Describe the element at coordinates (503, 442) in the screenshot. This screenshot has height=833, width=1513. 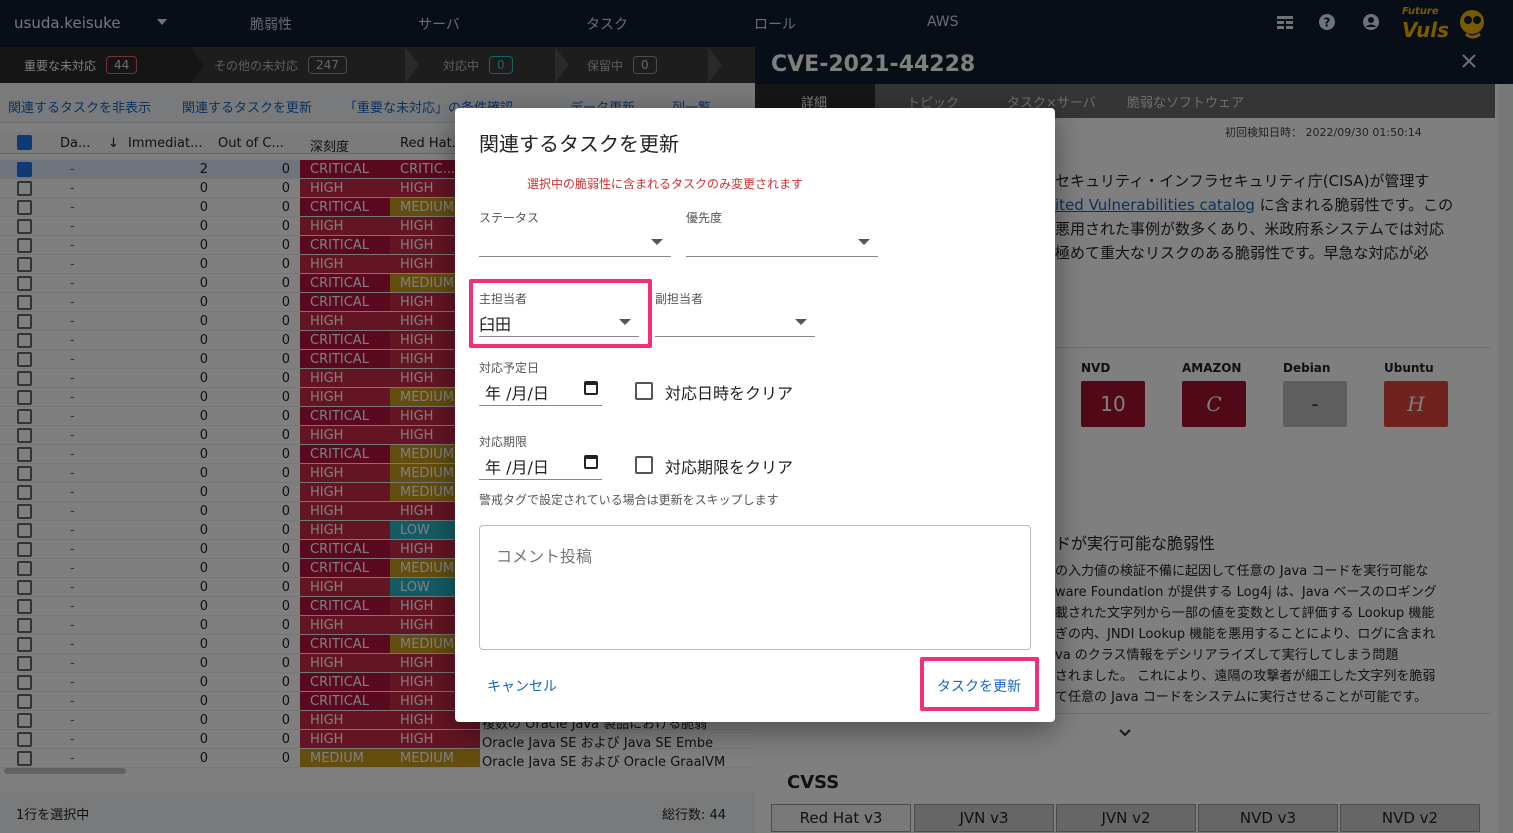
I see `deadline-label: 対応期限` at that location.